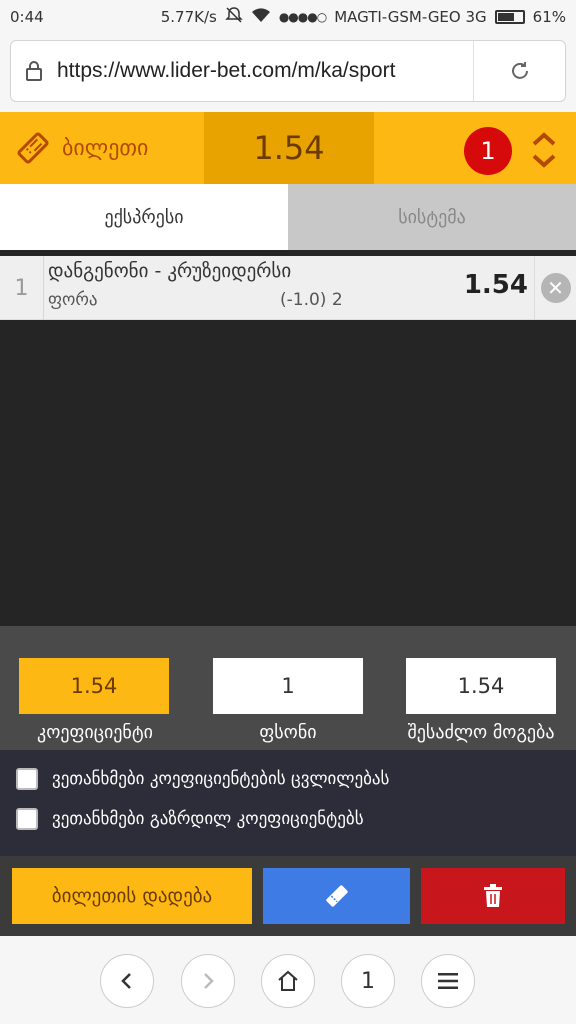 This screenshot has height=1024, width=576. I want to click on home-button, so click(288, 981).